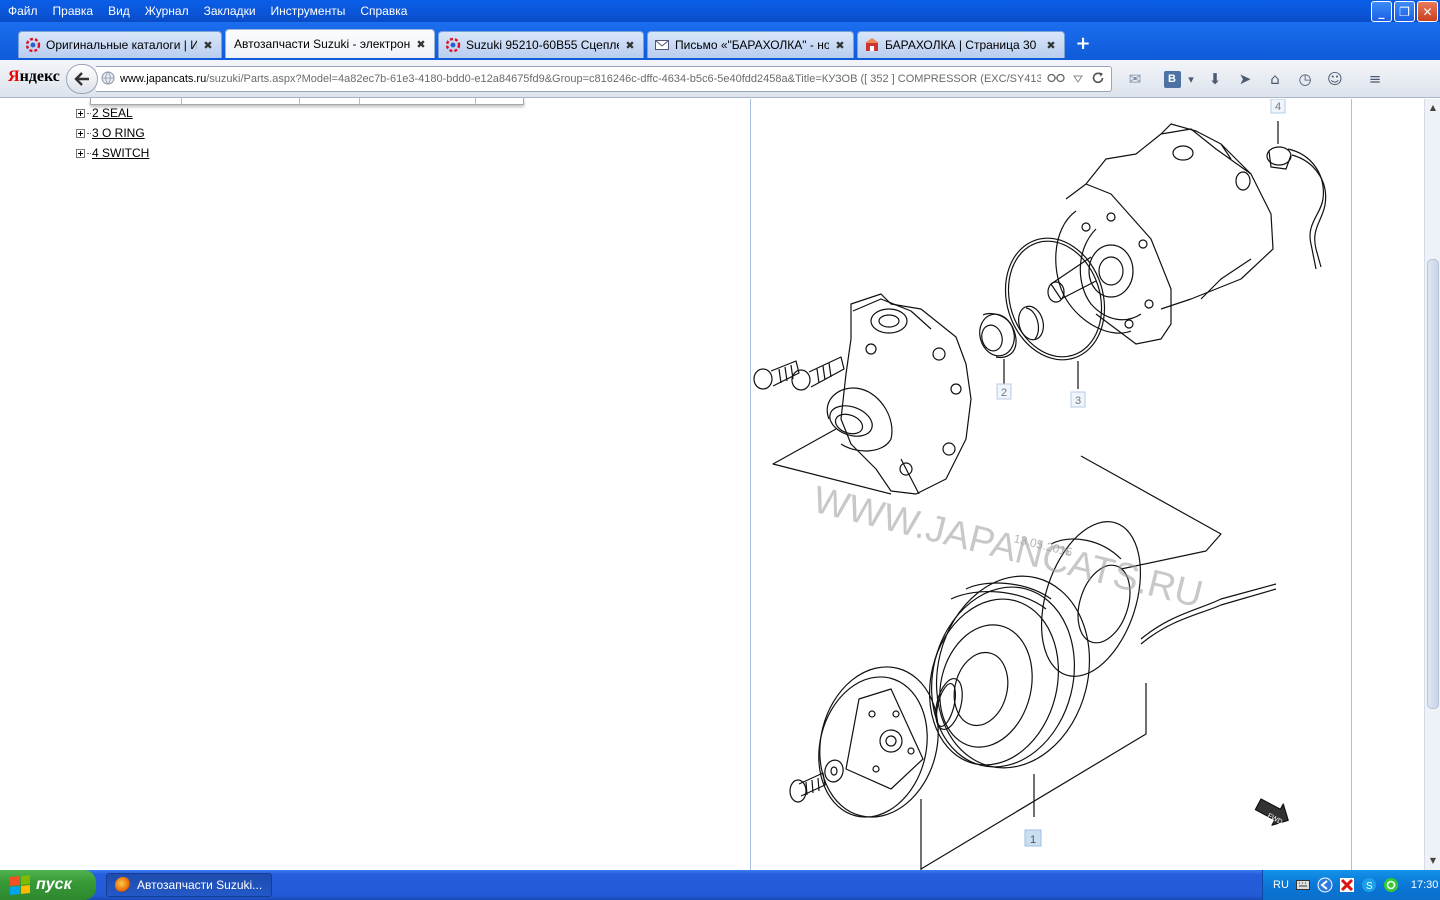  What do you see at coordinates (1427, 11) in the screenshot?
I see `close-button: ✕` at bounding box center [1427, 11].